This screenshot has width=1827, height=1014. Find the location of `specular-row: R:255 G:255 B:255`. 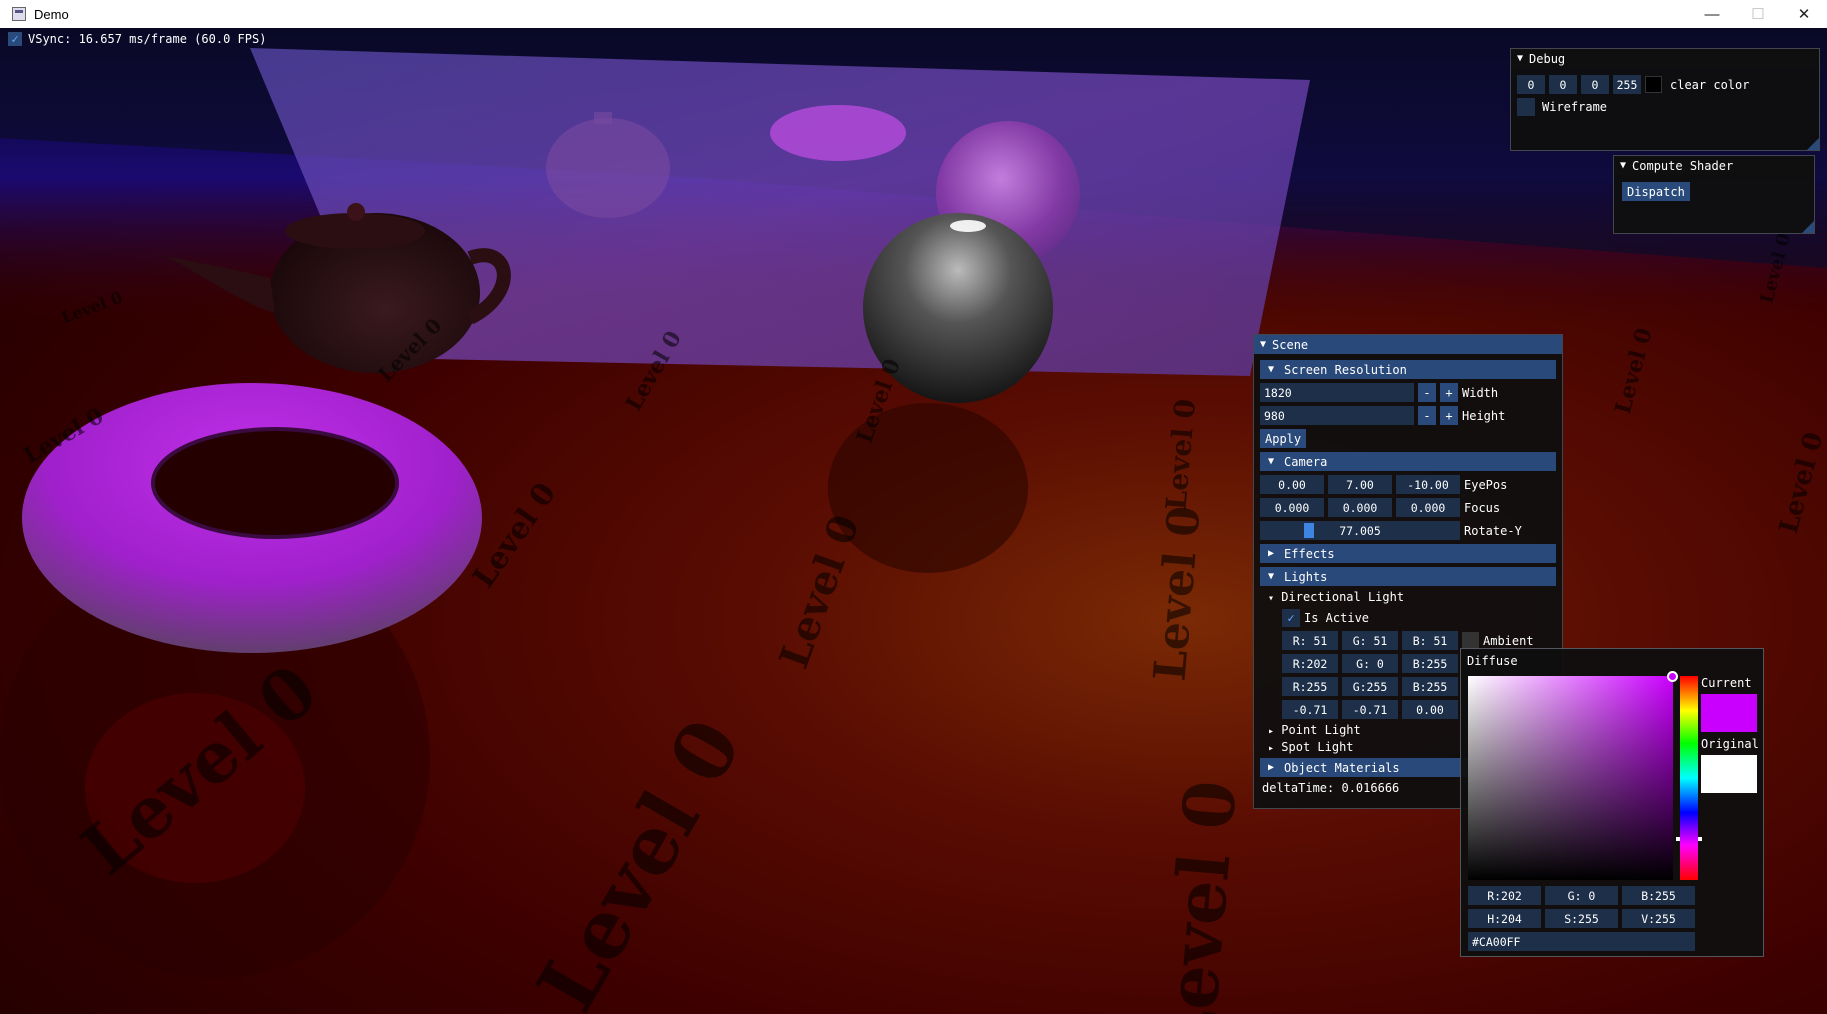

specular-row: R:255 G:255 B:255 is located at coordinates (1370, 686).